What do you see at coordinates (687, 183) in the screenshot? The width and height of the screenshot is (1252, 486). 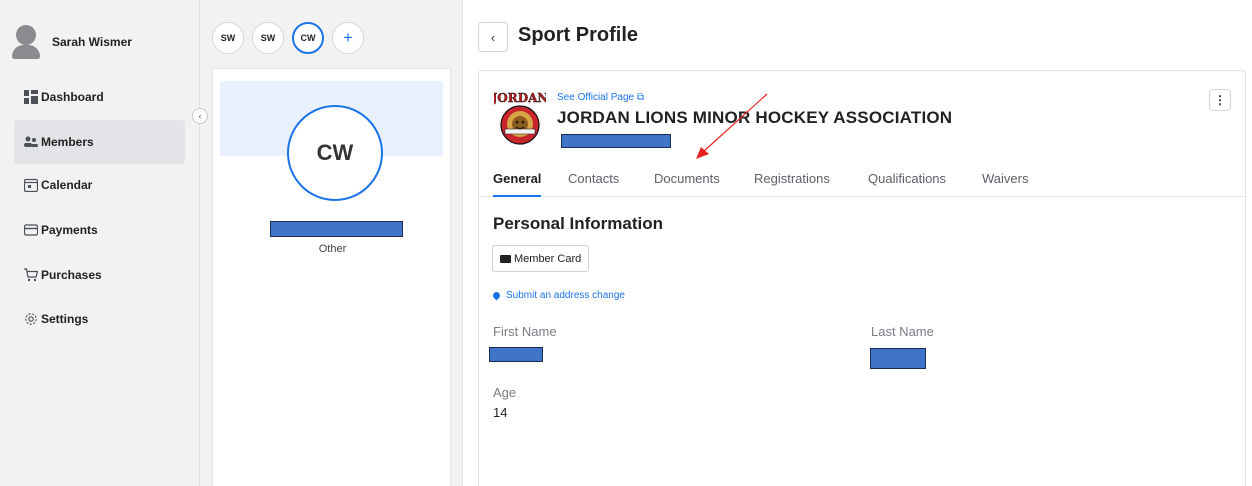 I see `tab-documents: Documents` at bounding box center [687, 183].